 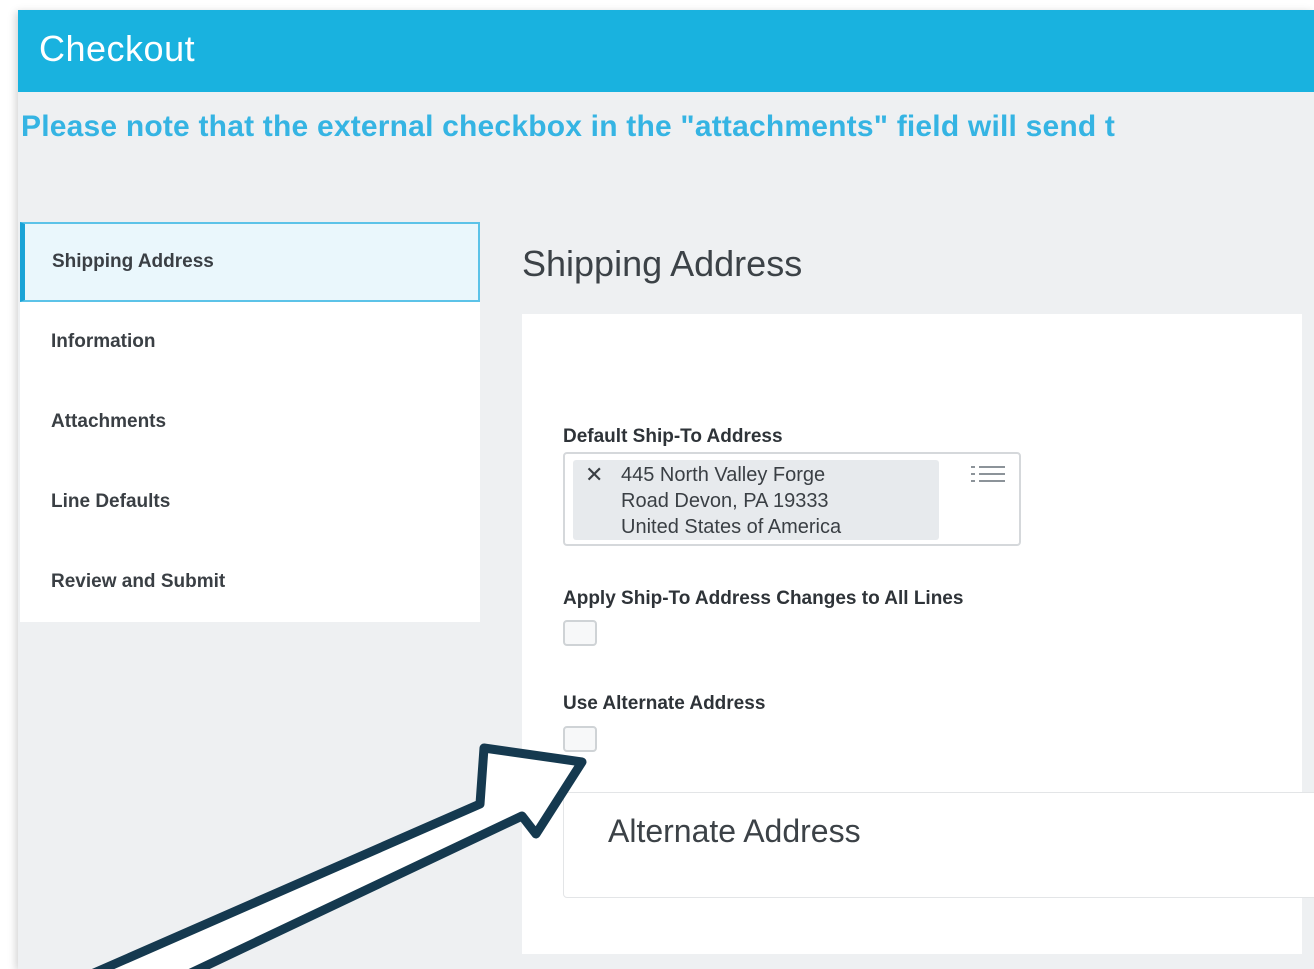 I want to click on section-title: Shipping Address, so click(x=662, y=263).